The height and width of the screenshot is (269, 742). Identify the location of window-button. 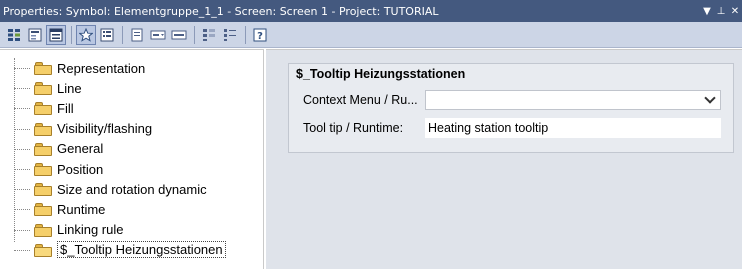
(137, 35).